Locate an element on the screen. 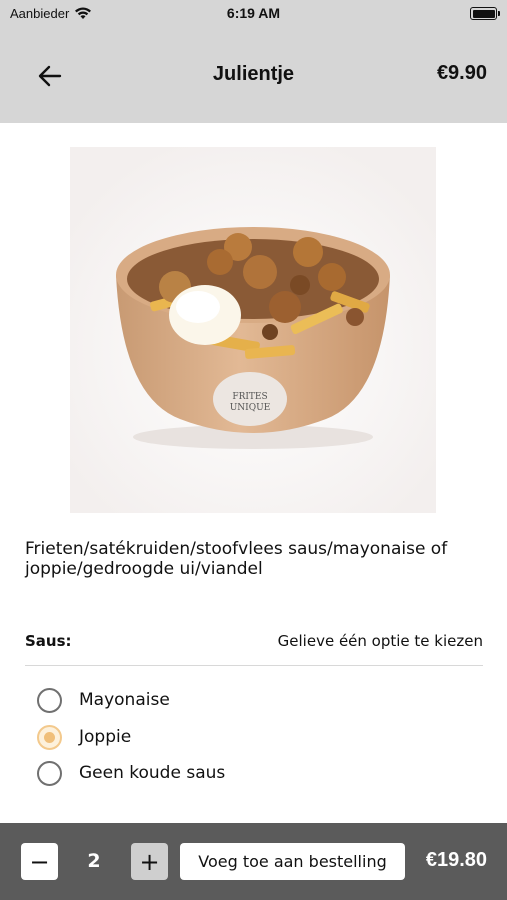  status-bar: Aanbieder 6:19 AM is located at coordinates (253, 14).